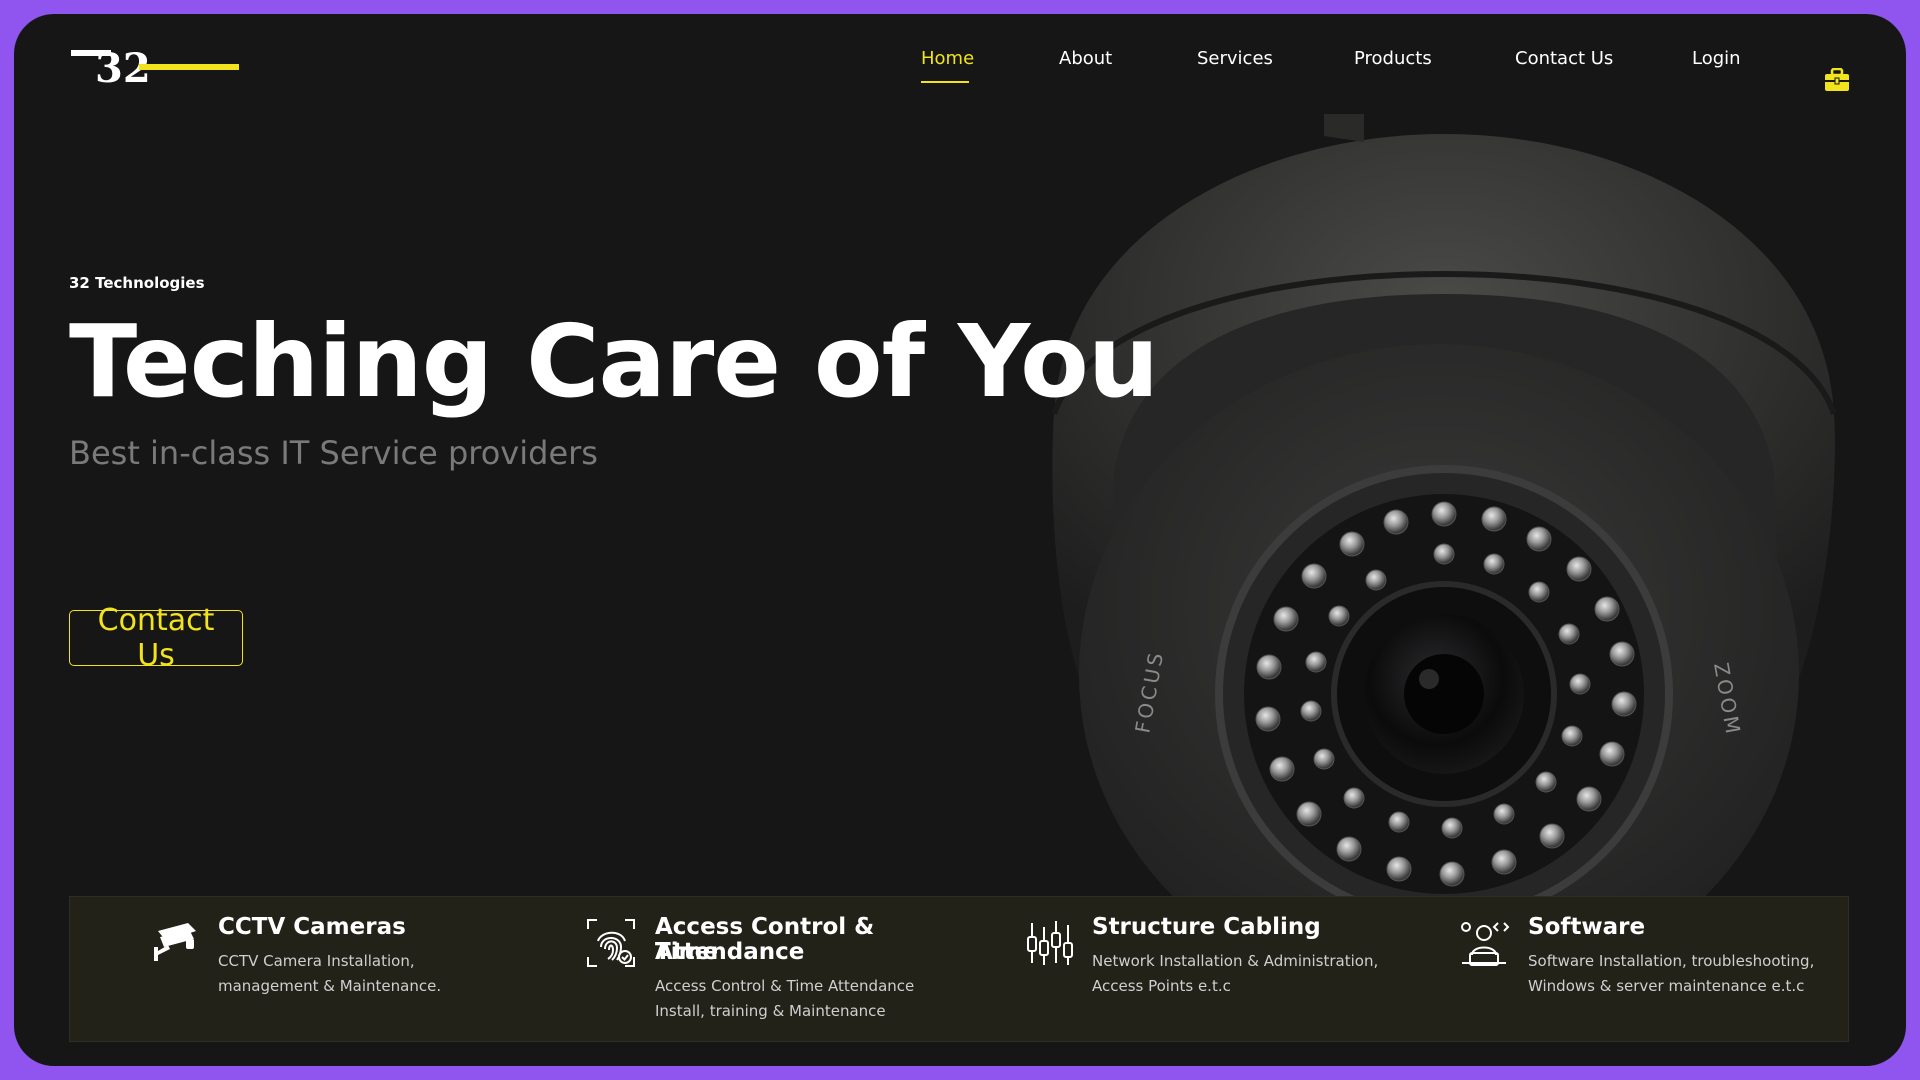 This screenshot has width=1920, height=1080. What do you see at coordinates (1485, 944) in the screenshot?
I see `software-developer-icon` at bounding box center [1485, 944].